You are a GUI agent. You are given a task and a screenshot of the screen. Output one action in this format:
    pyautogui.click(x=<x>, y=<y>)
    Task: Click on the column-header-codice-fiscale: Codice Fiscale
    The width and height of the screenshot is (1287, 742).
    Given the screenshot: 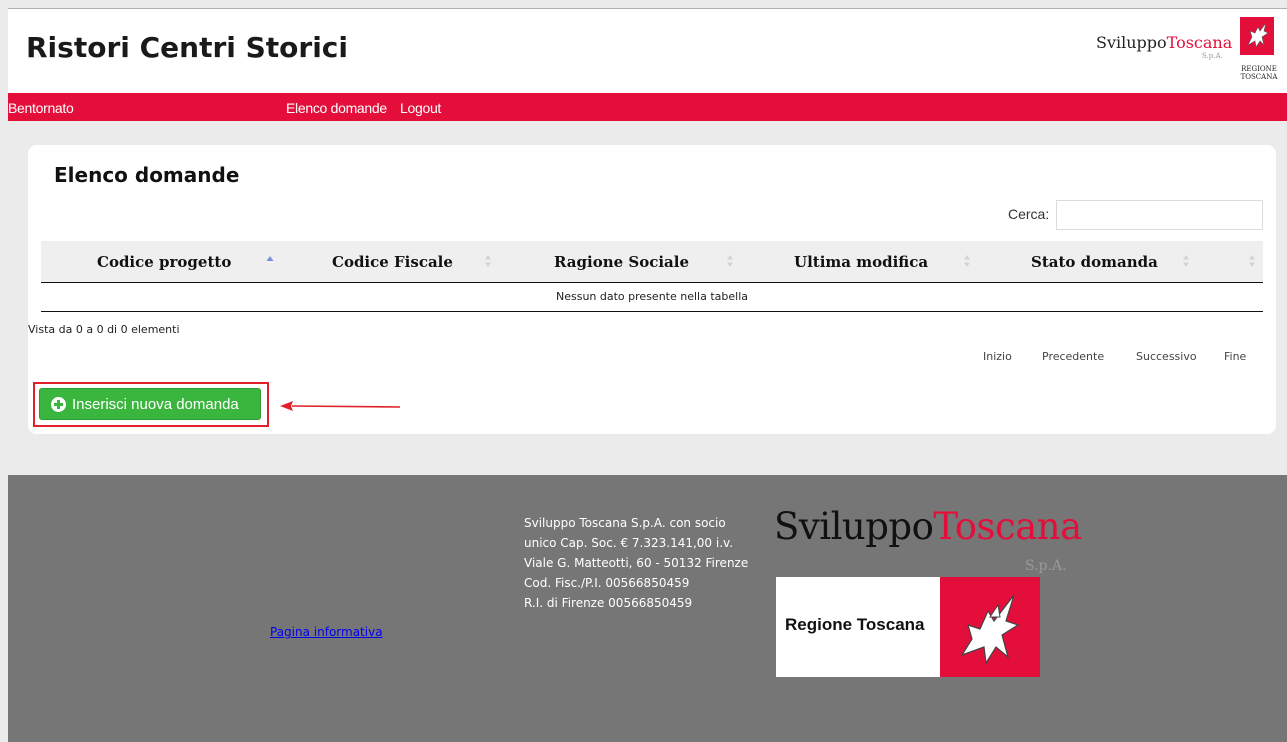 What is the action you would take?
    pyautogui.click(x=409, y=261)
    